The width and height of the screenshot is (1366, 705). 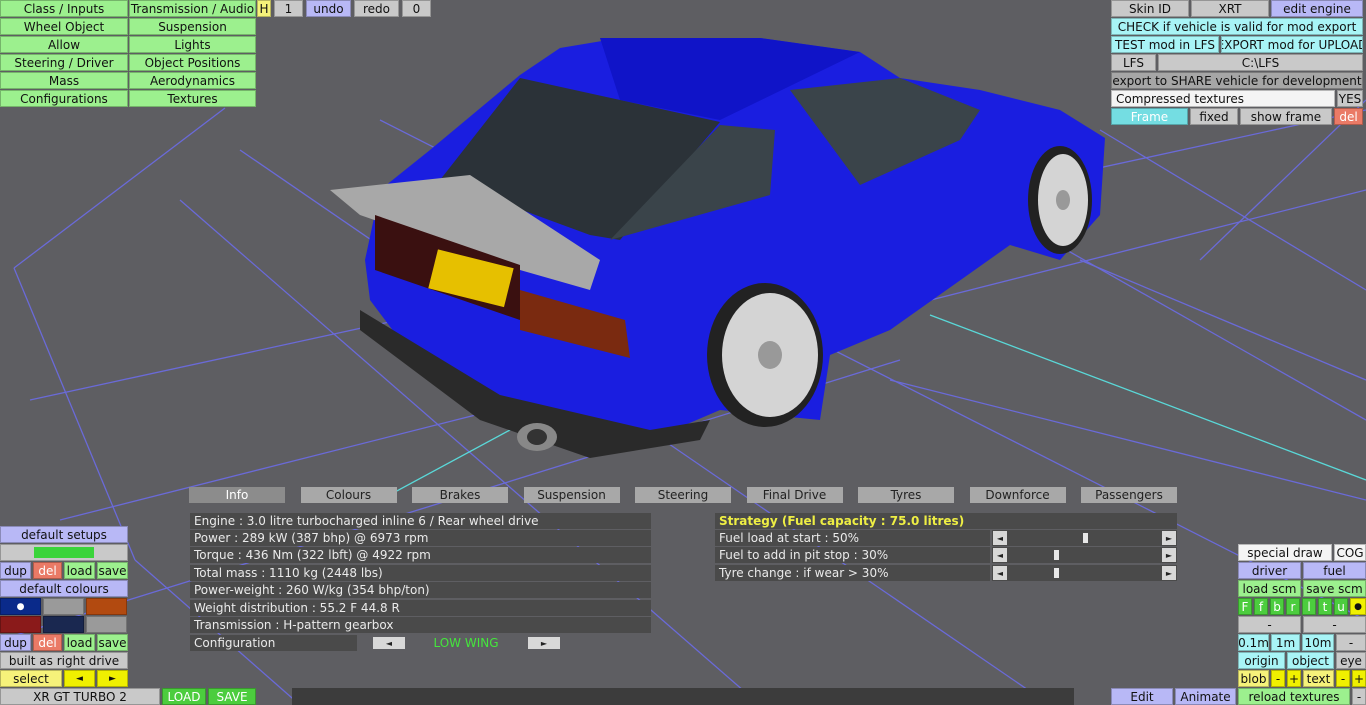 I want to click on view-eye-button: eye, so click(x=1351, y=660).